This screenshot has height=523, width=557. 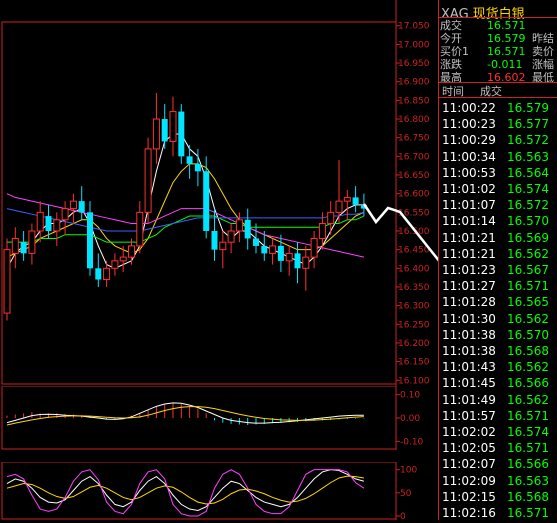 What do you see at coordinates (403, 516) in the screenshot?
I see `kdj-axis-label: 0` at bounding box center [403, 516].